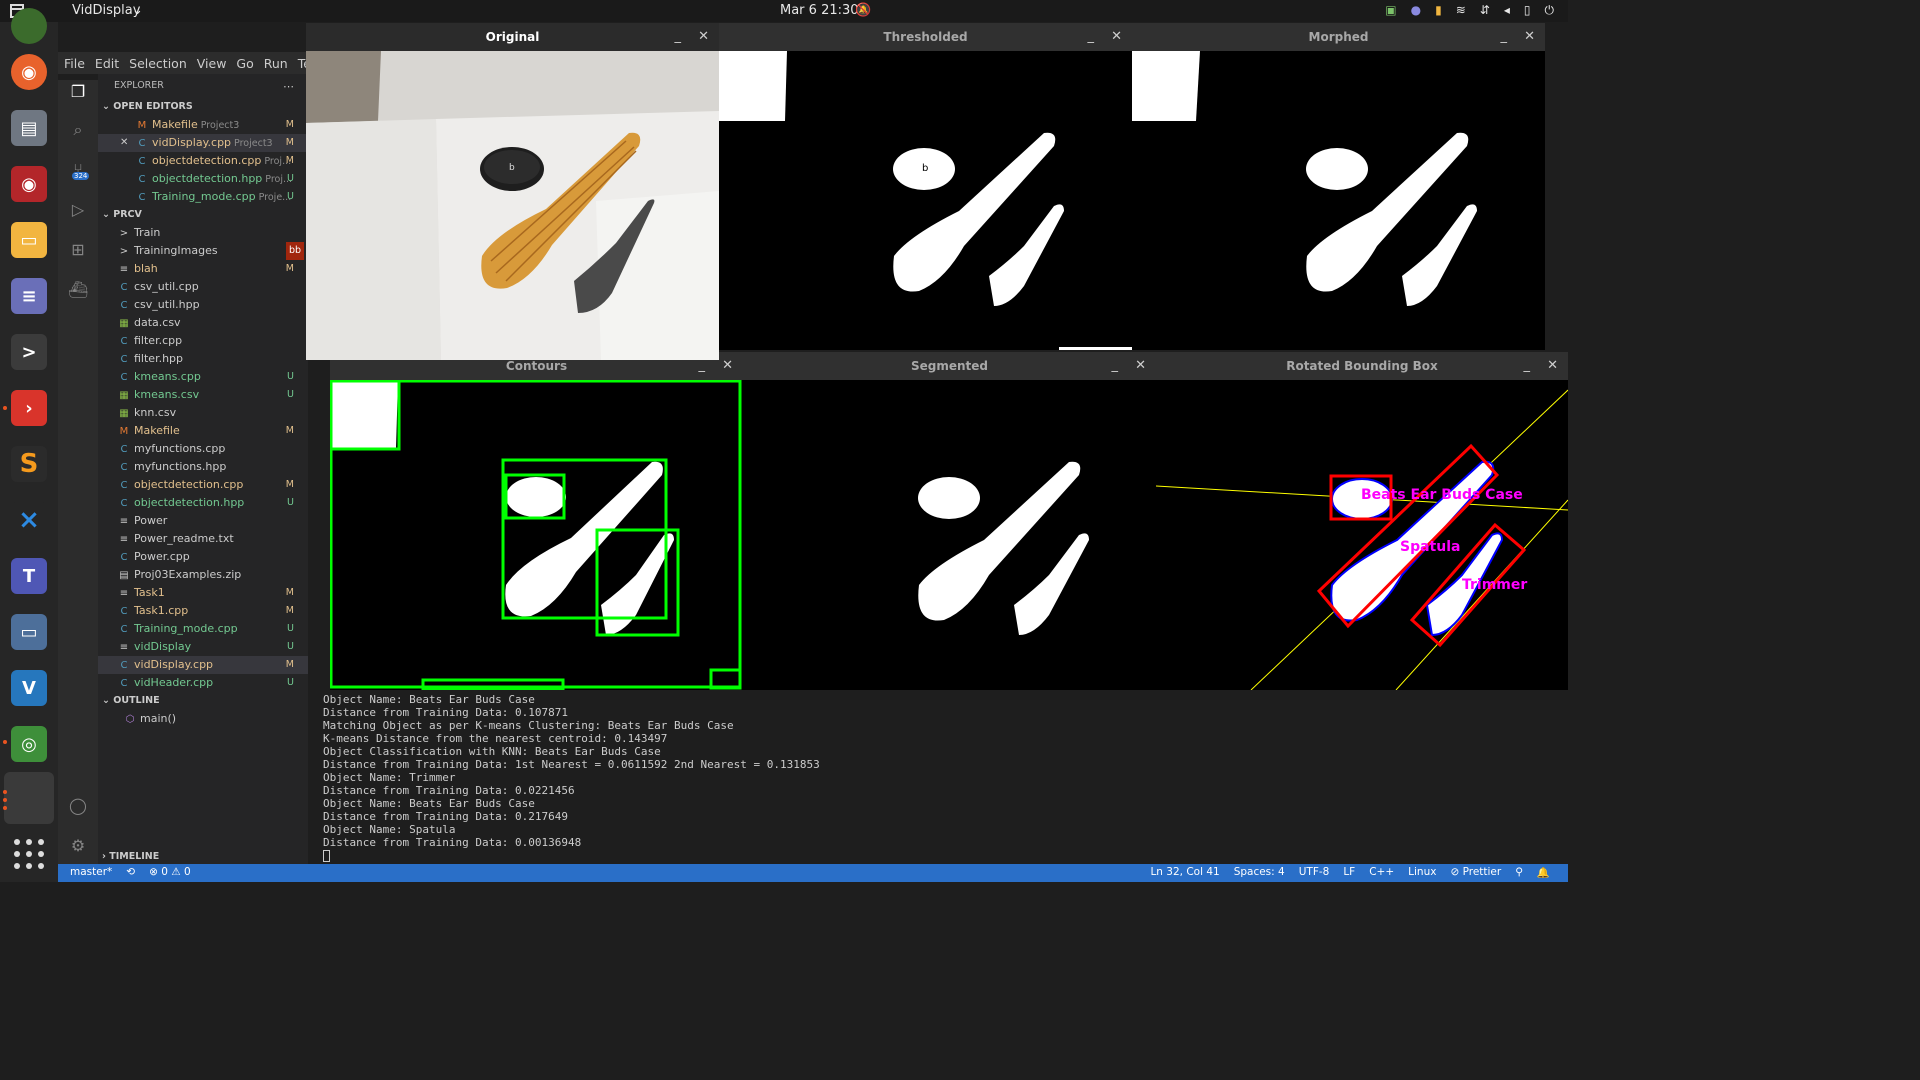 The height and width of the screenshot is (1080, 1920). What do you see at coordinates (29, 408) in the screenshot?
I see `devtools-app-icon: ›` at bounding box center [29, 408].